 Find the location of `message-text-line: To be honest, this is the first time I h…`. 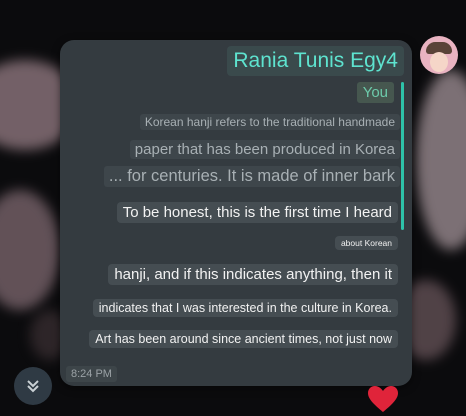

message-text-line: To be honest, this is the first time I h… is located at coordinates (257, 212).